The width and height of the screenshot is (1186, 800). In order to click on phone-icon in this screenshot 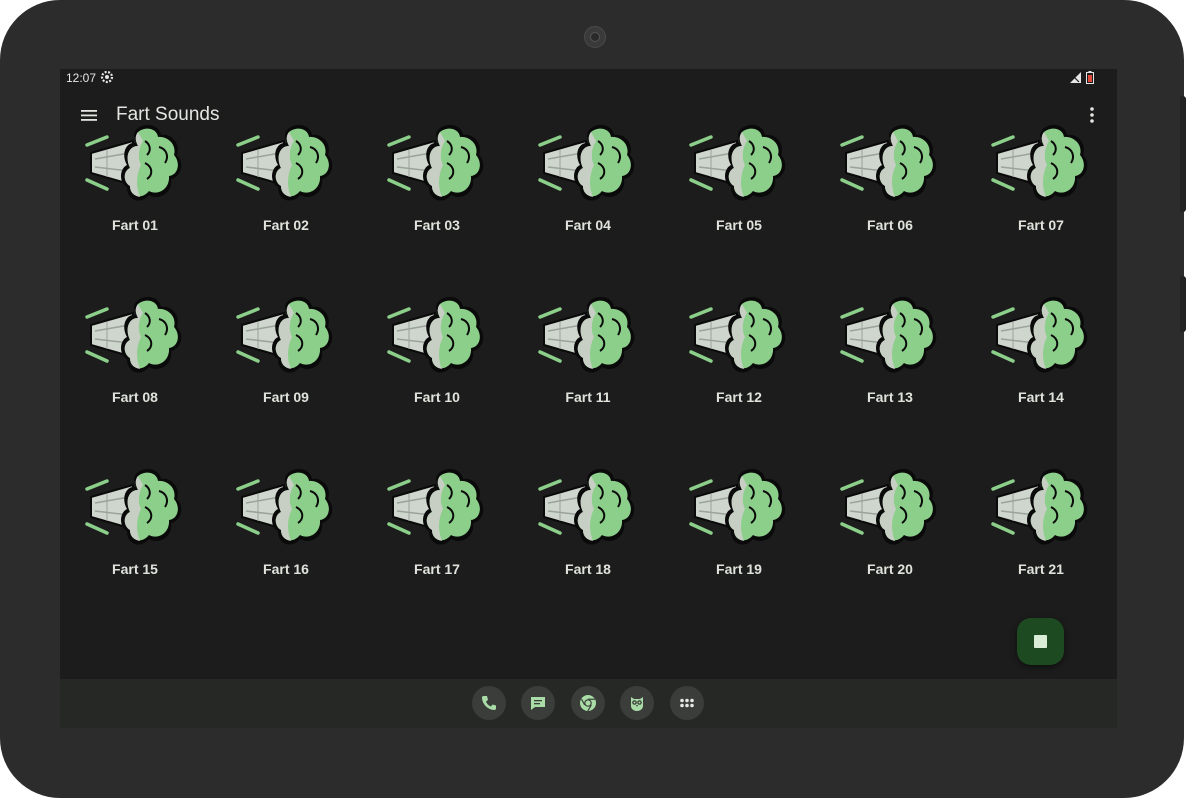, I will do `click(489, 703)`.